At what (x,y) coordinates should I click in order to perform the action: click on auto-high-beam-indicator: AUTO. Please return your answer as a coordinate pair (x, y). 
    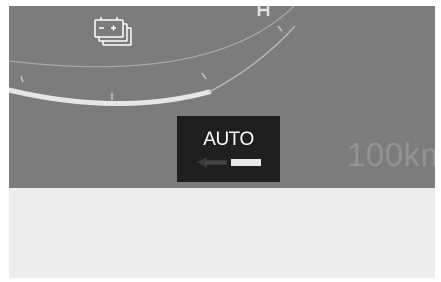
    Looking at the image, I should click on (228, 149).